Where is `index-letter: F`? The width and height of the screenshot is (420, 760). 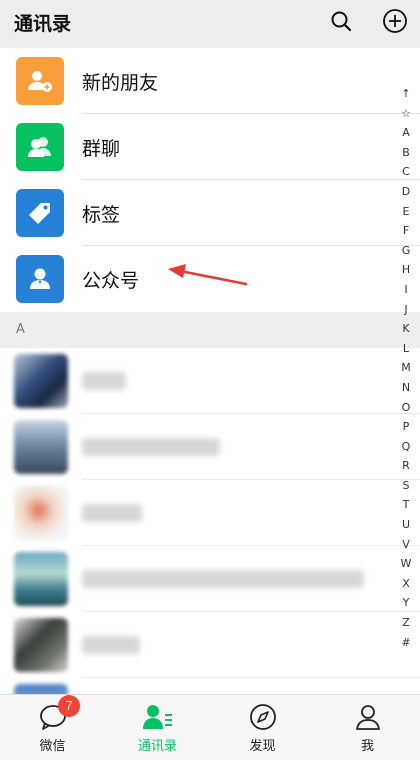 index-letter: F is located at coordinates (406, 231).